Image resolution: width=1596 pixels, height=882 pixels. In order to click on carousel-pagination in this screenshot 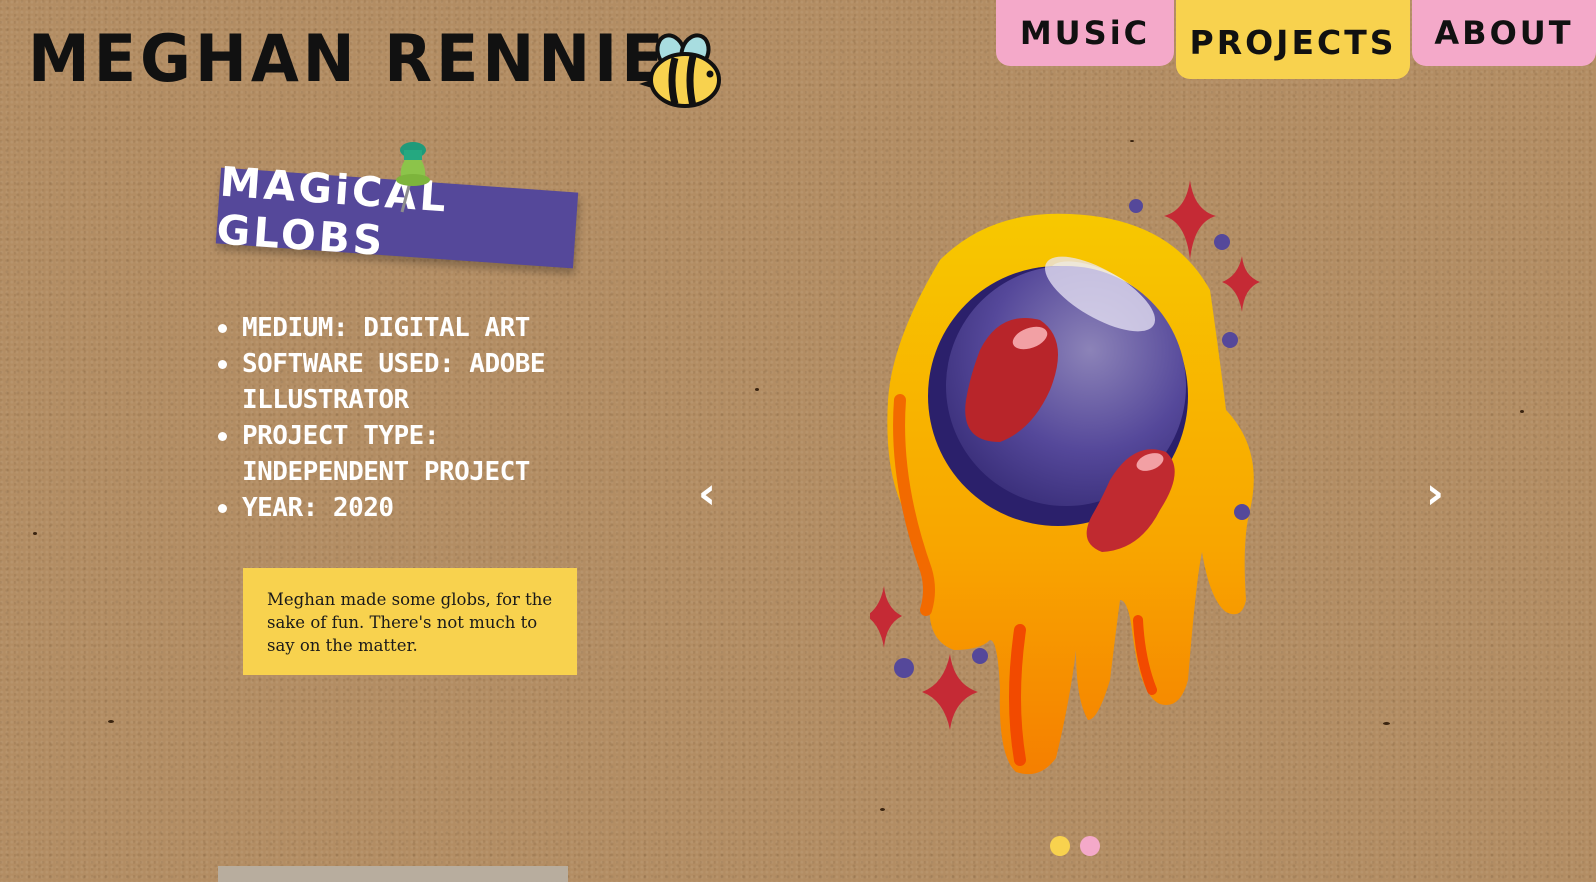, I will do `click(1075, 846)`.